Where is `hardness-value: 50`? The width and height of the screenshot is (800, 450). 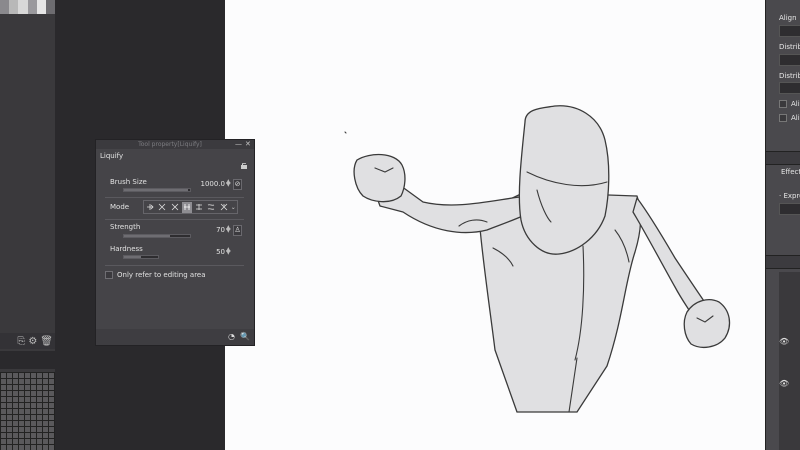 hardness-value: 50 is located at coordinates (209, 252).